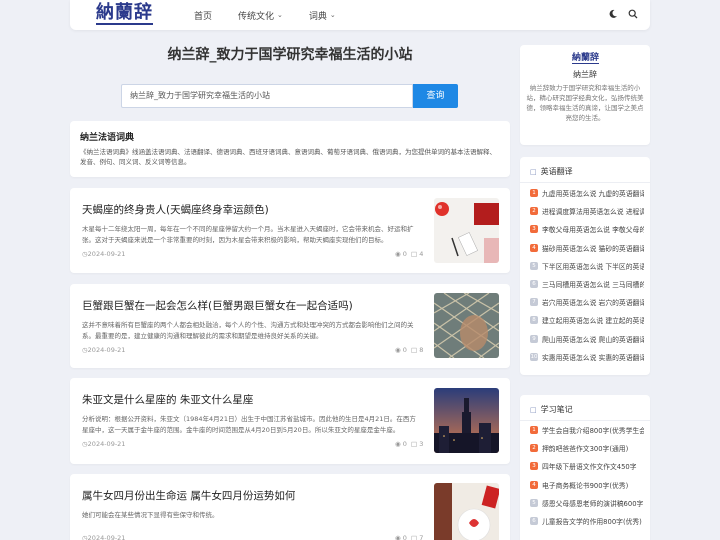  I want to click on post-stats: ◉ 0 □ 7, so click(409, 537).